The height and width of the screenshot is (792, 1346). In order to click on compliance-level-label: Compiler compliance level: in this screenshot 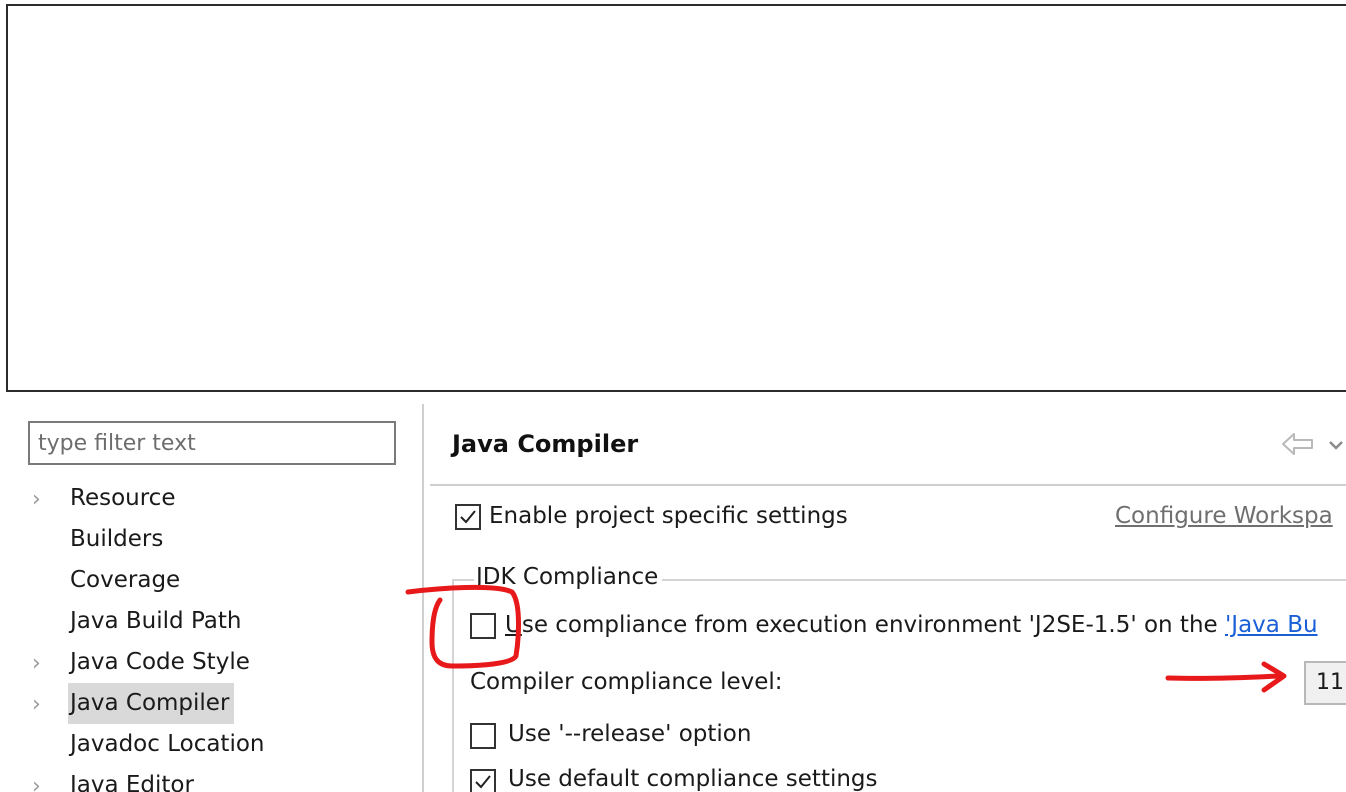, I will do `click(626, 682)`.